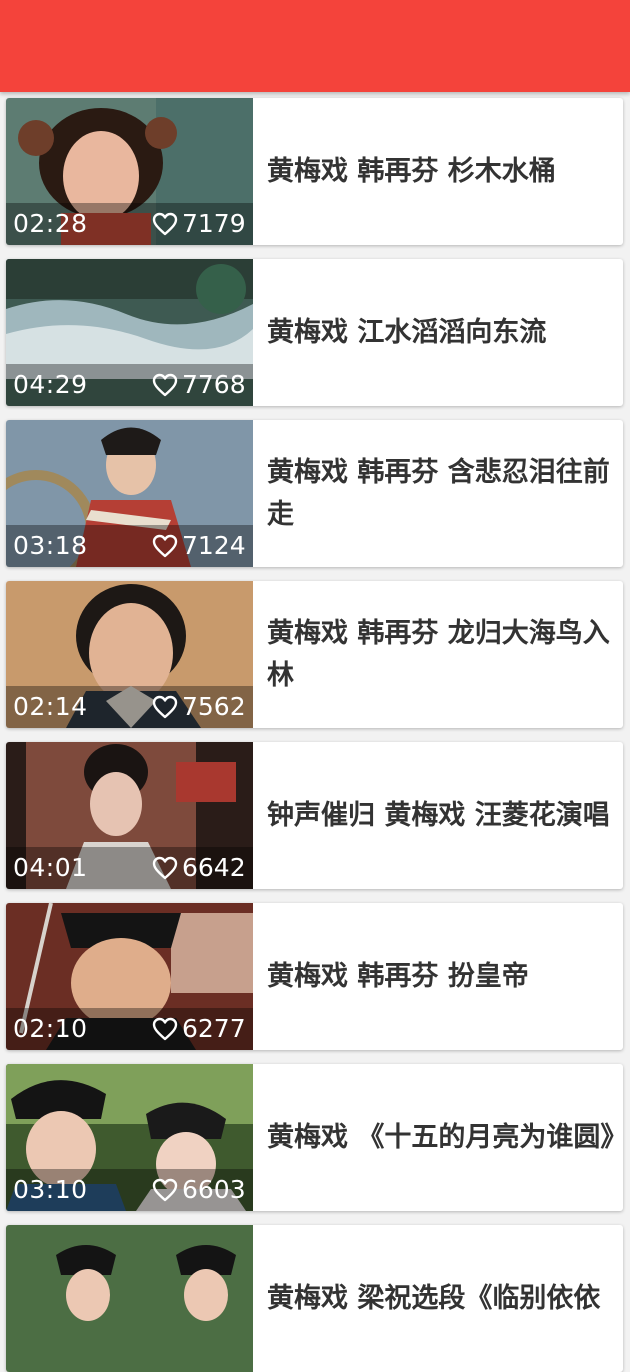 This screenshot has width=630, height=1372. What do you see at coordinates (50, 867) in the screenshot?
I see `video-duration: 04:01` at bounding box center [50, 867].